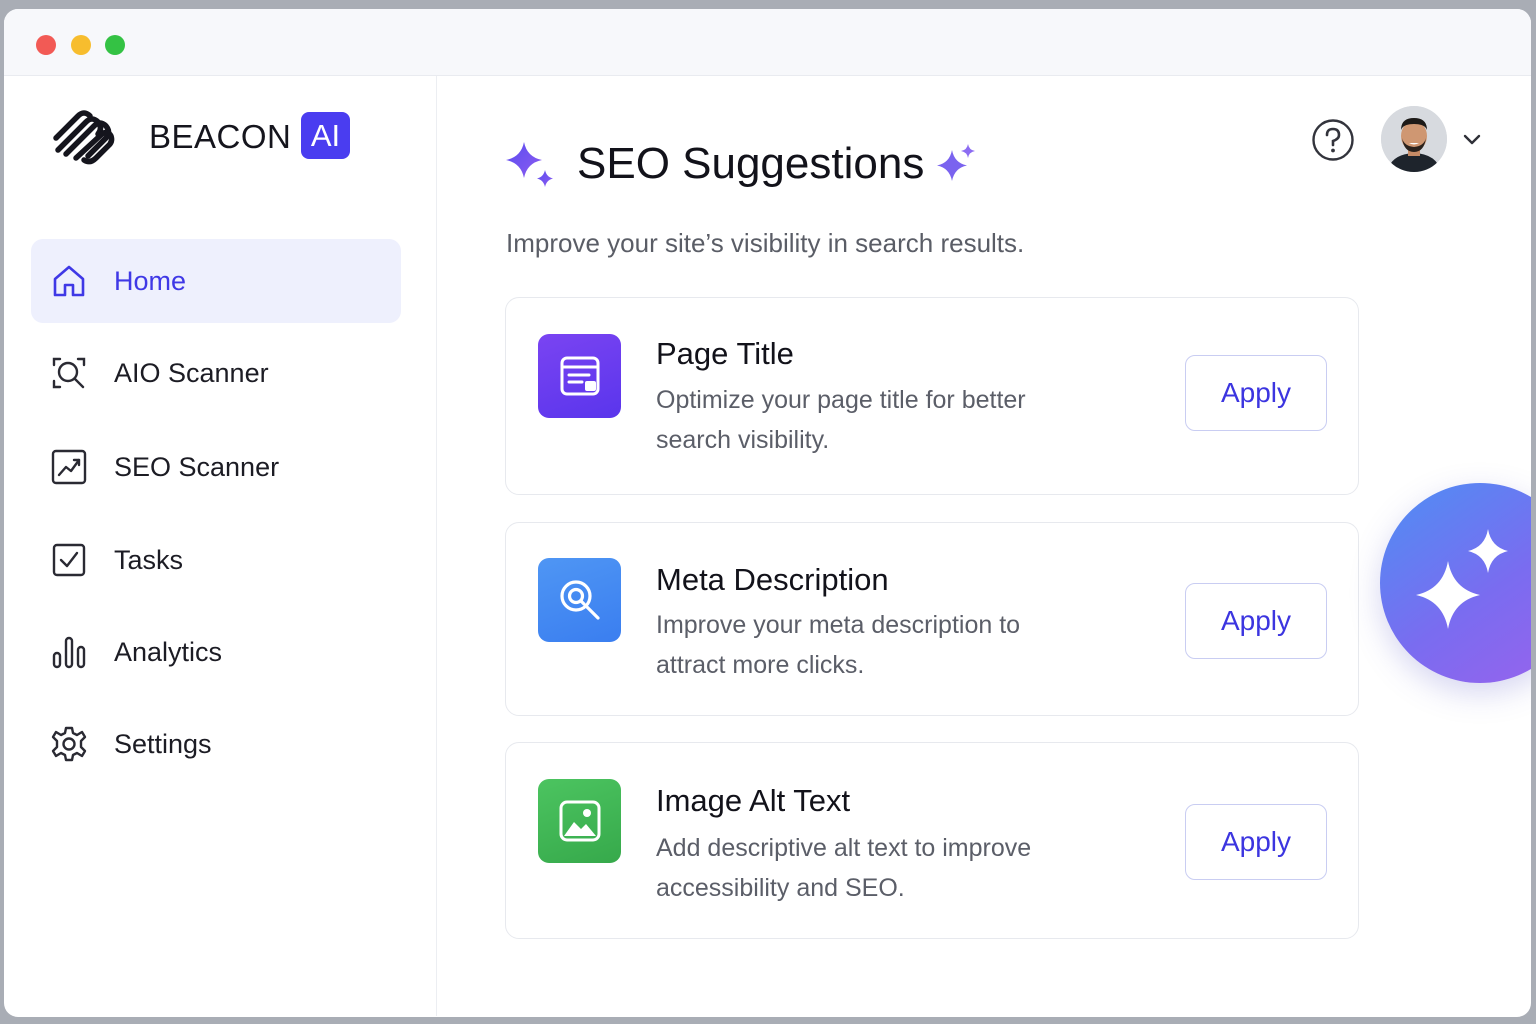  What do you see at coordinates (69, 281) in the screenshot?
I see `home-icon` at bounding box center [69, 281].